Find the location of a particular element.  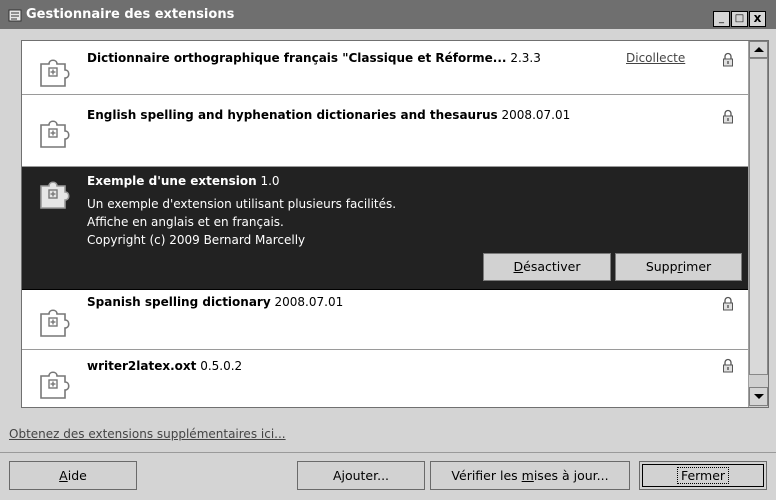

publisher-link: Dicollecte is located at coordinates (655, 58).